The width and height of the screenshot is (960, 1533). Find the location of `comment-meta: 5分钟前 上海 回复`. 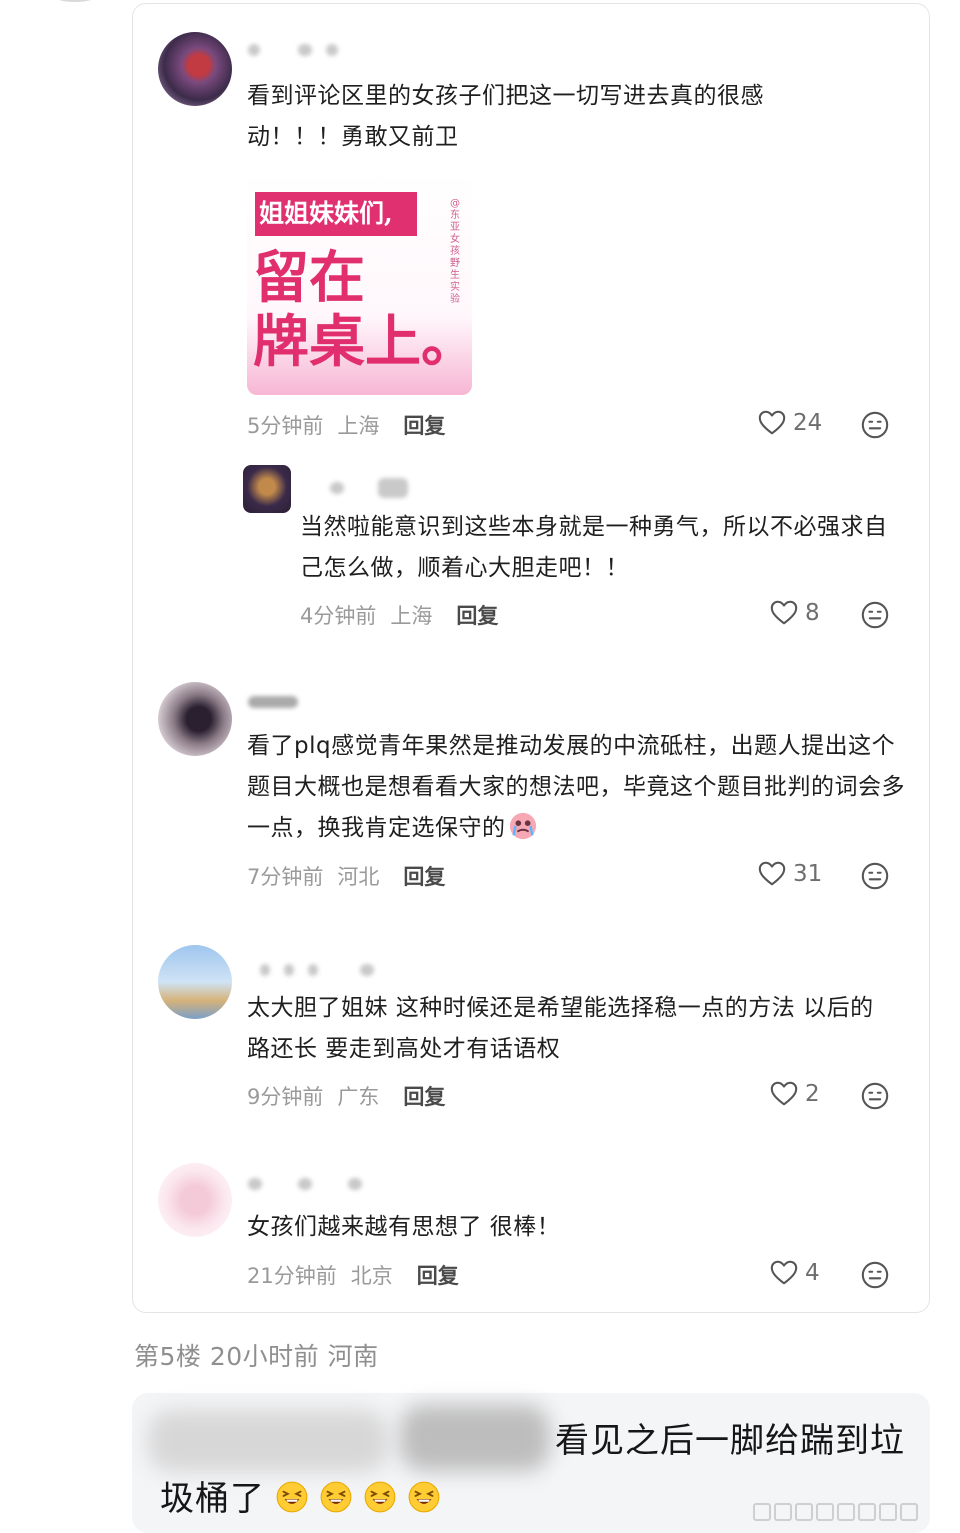

comment-meta: 5分钟前 上海 回复 is located at coordinates (346, 425).